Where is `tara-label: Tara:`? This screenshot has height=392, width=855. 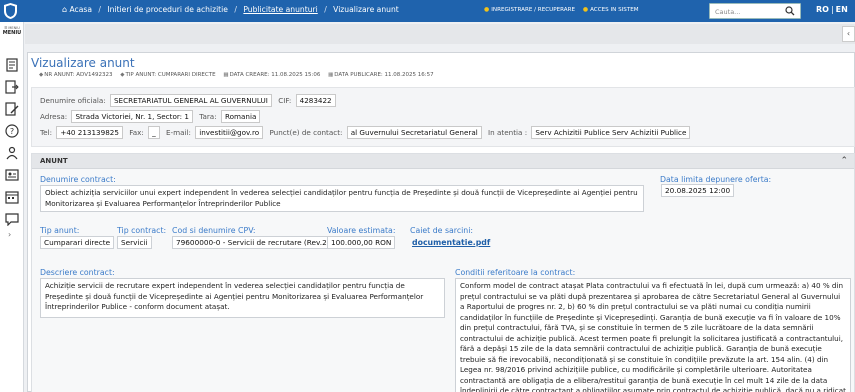 tara-label: Tara: is located at coordinates (208, 116).